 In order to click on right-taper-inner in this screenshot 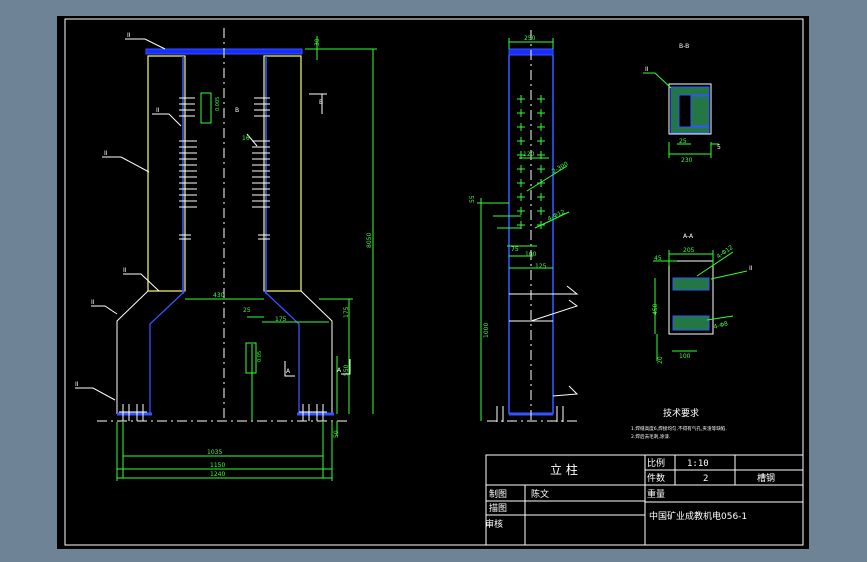, I will do `click(281, 352)`.